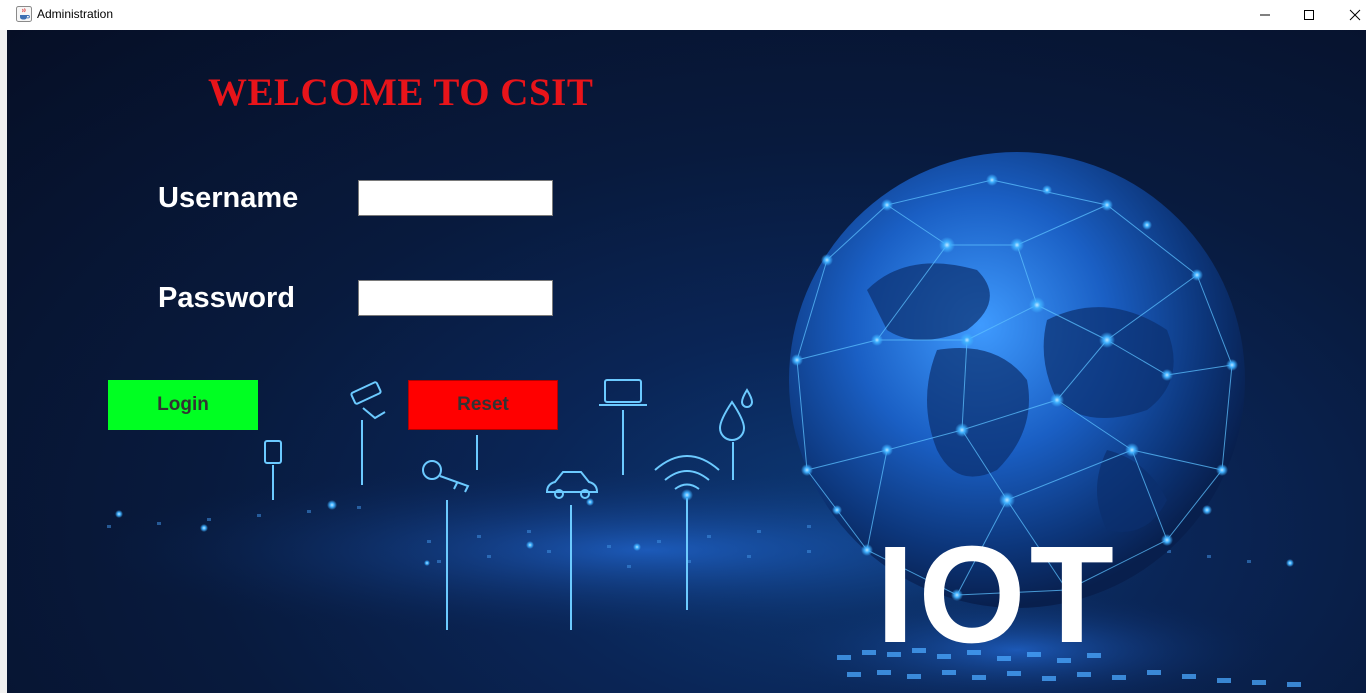 The height and width of the screenshot is (693, 1366). I want to click on password-input, so click(455, 298).